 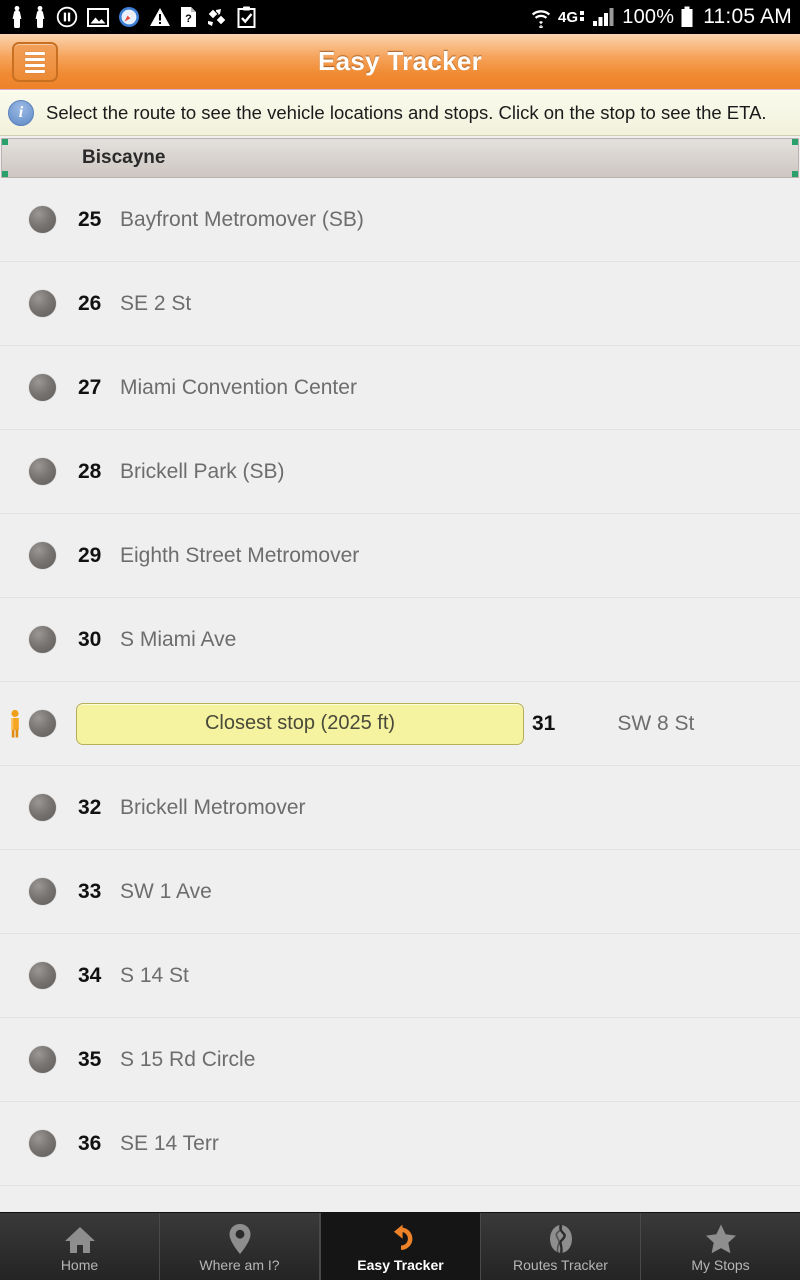 I want to click on hamburger-glyph, so click(x=35, y=62).